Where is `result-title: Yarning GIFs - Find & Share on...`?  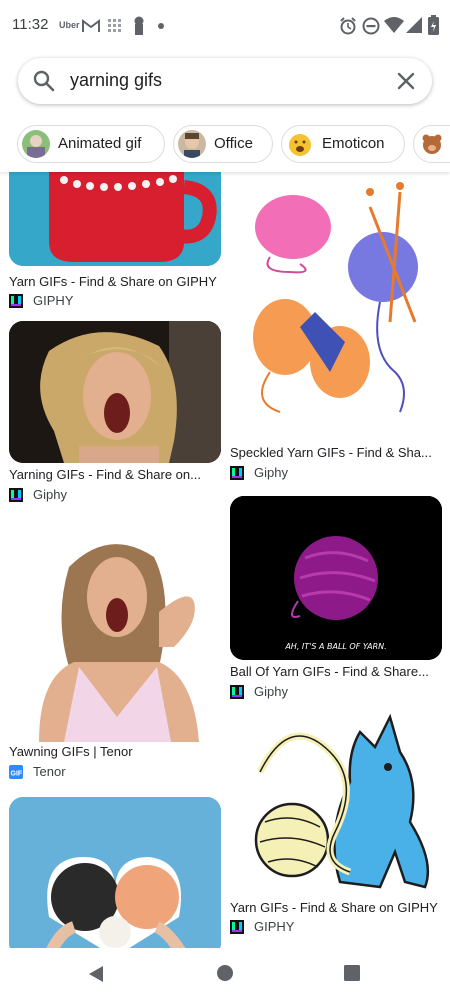
result-title: Yarning GIFs - Find & Share on... is located at coordinates (115, 474).